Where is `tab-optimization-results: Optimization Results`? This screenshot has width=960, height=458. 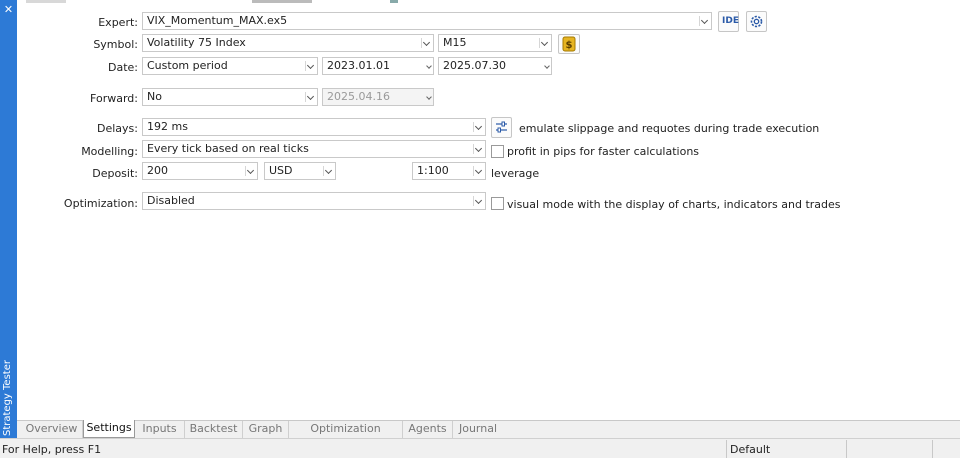 tab-optimization-results: Optimization Results is located at coordinates (346, 436).